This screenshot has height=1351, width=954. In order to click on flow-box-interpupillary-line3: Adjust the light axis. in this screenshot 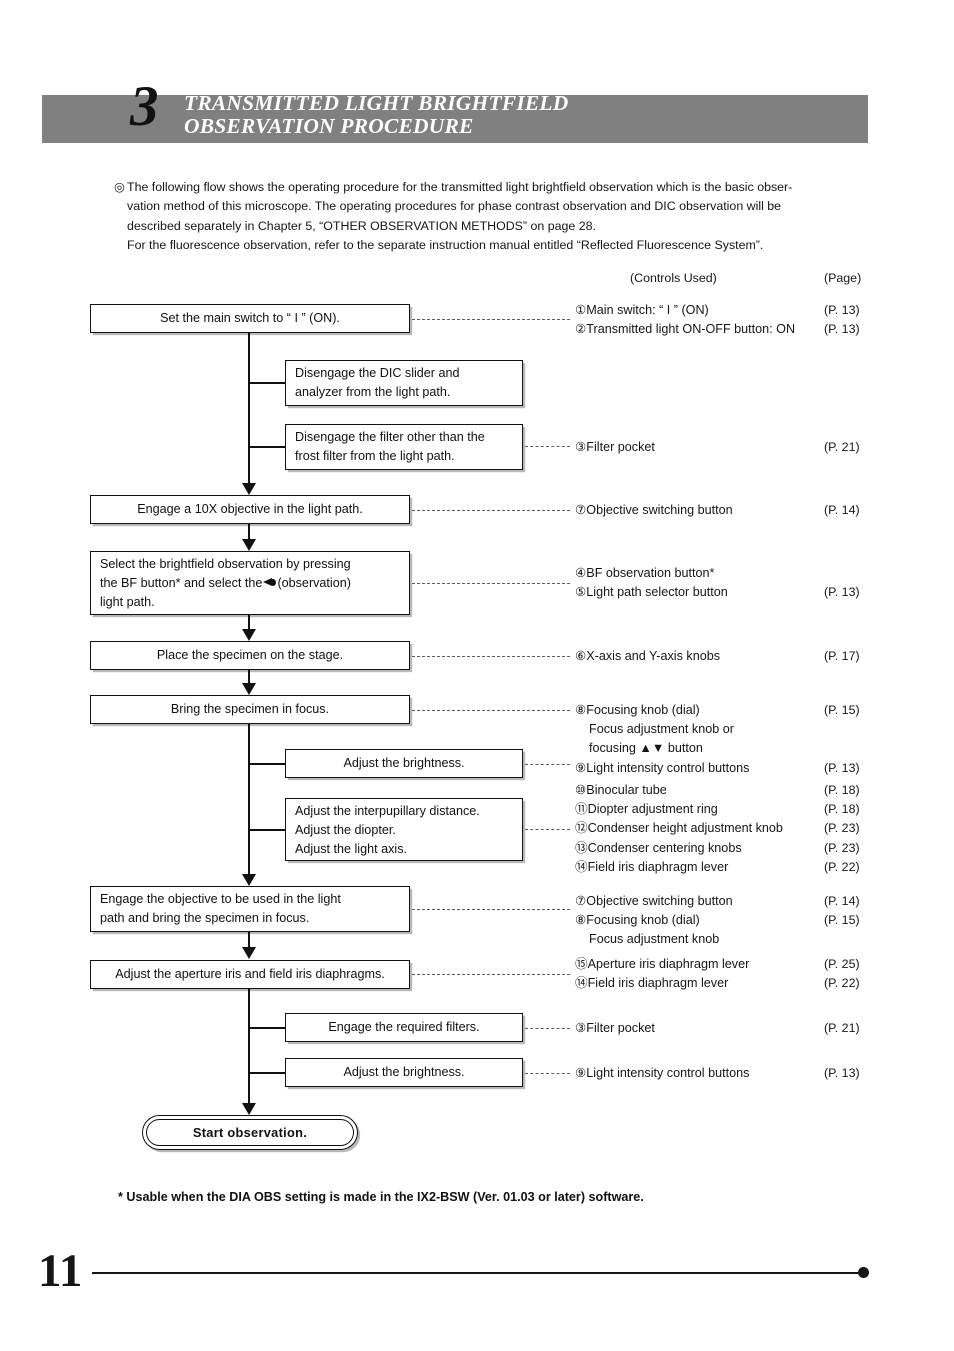, I will do `click(351, 849)`.